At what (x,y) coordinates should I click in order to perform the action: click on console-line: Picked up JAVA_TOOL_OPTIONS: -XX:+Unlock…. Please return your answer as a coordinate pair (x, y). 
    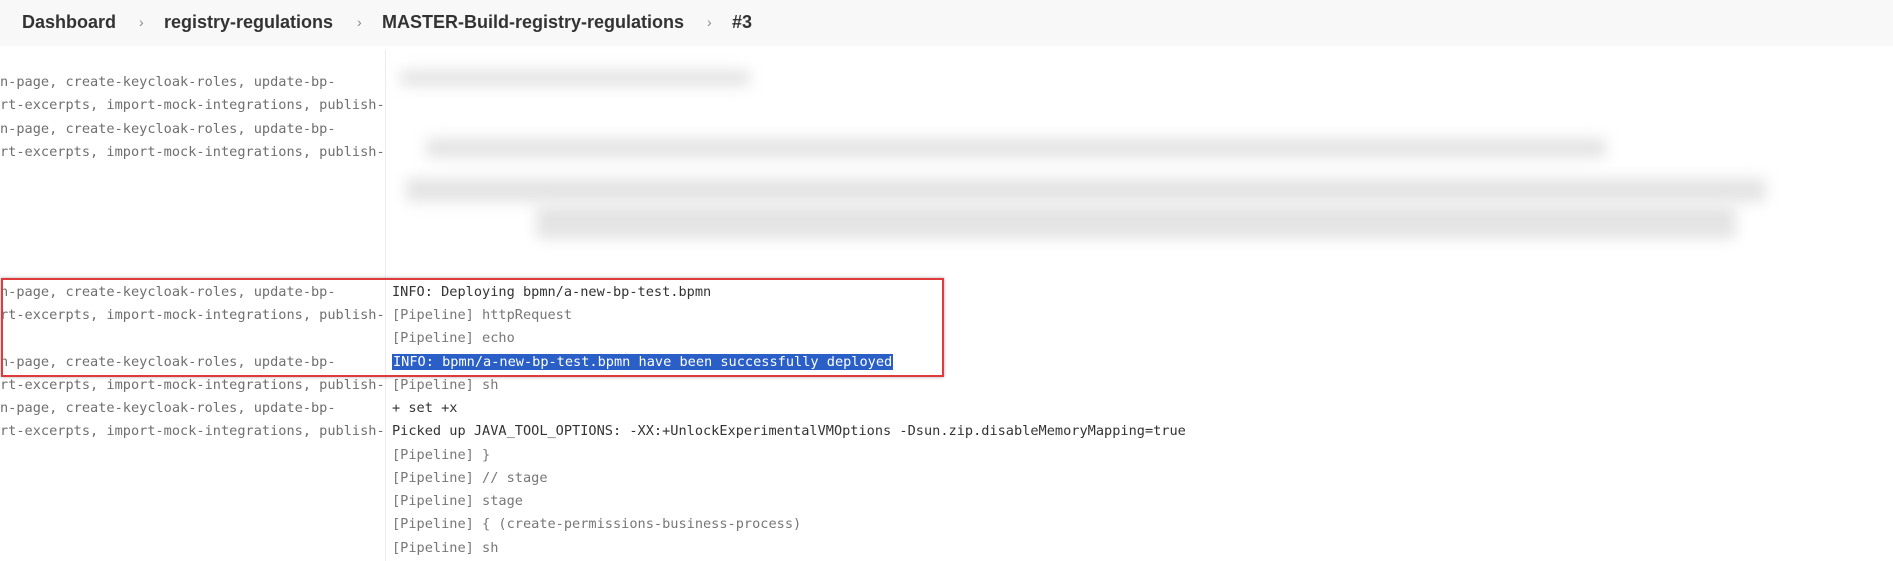
    Looking at the image, I should click on (789, 431).